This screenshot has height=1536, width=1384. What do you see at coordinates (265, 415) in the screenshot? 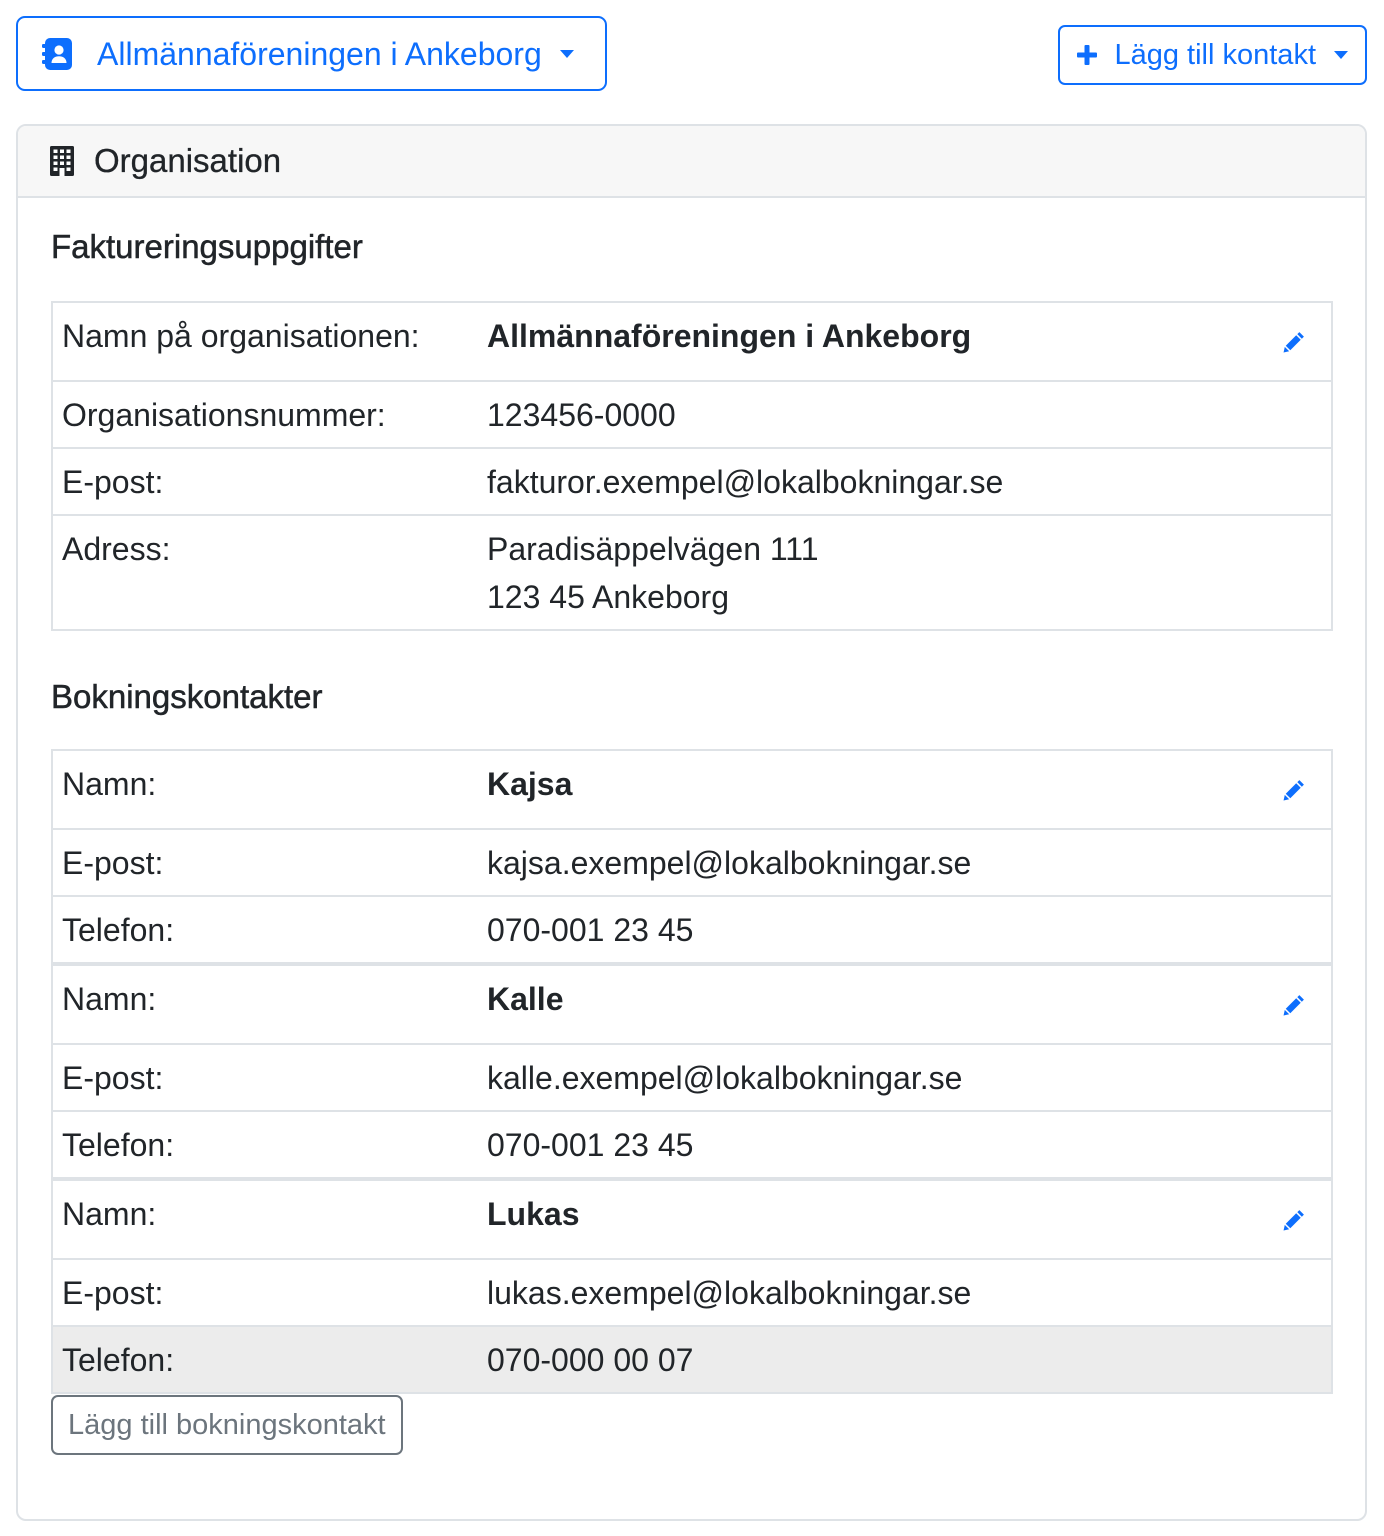
I see `org-number-label: Organisationsnummer:` at bounding box center [265, 415].